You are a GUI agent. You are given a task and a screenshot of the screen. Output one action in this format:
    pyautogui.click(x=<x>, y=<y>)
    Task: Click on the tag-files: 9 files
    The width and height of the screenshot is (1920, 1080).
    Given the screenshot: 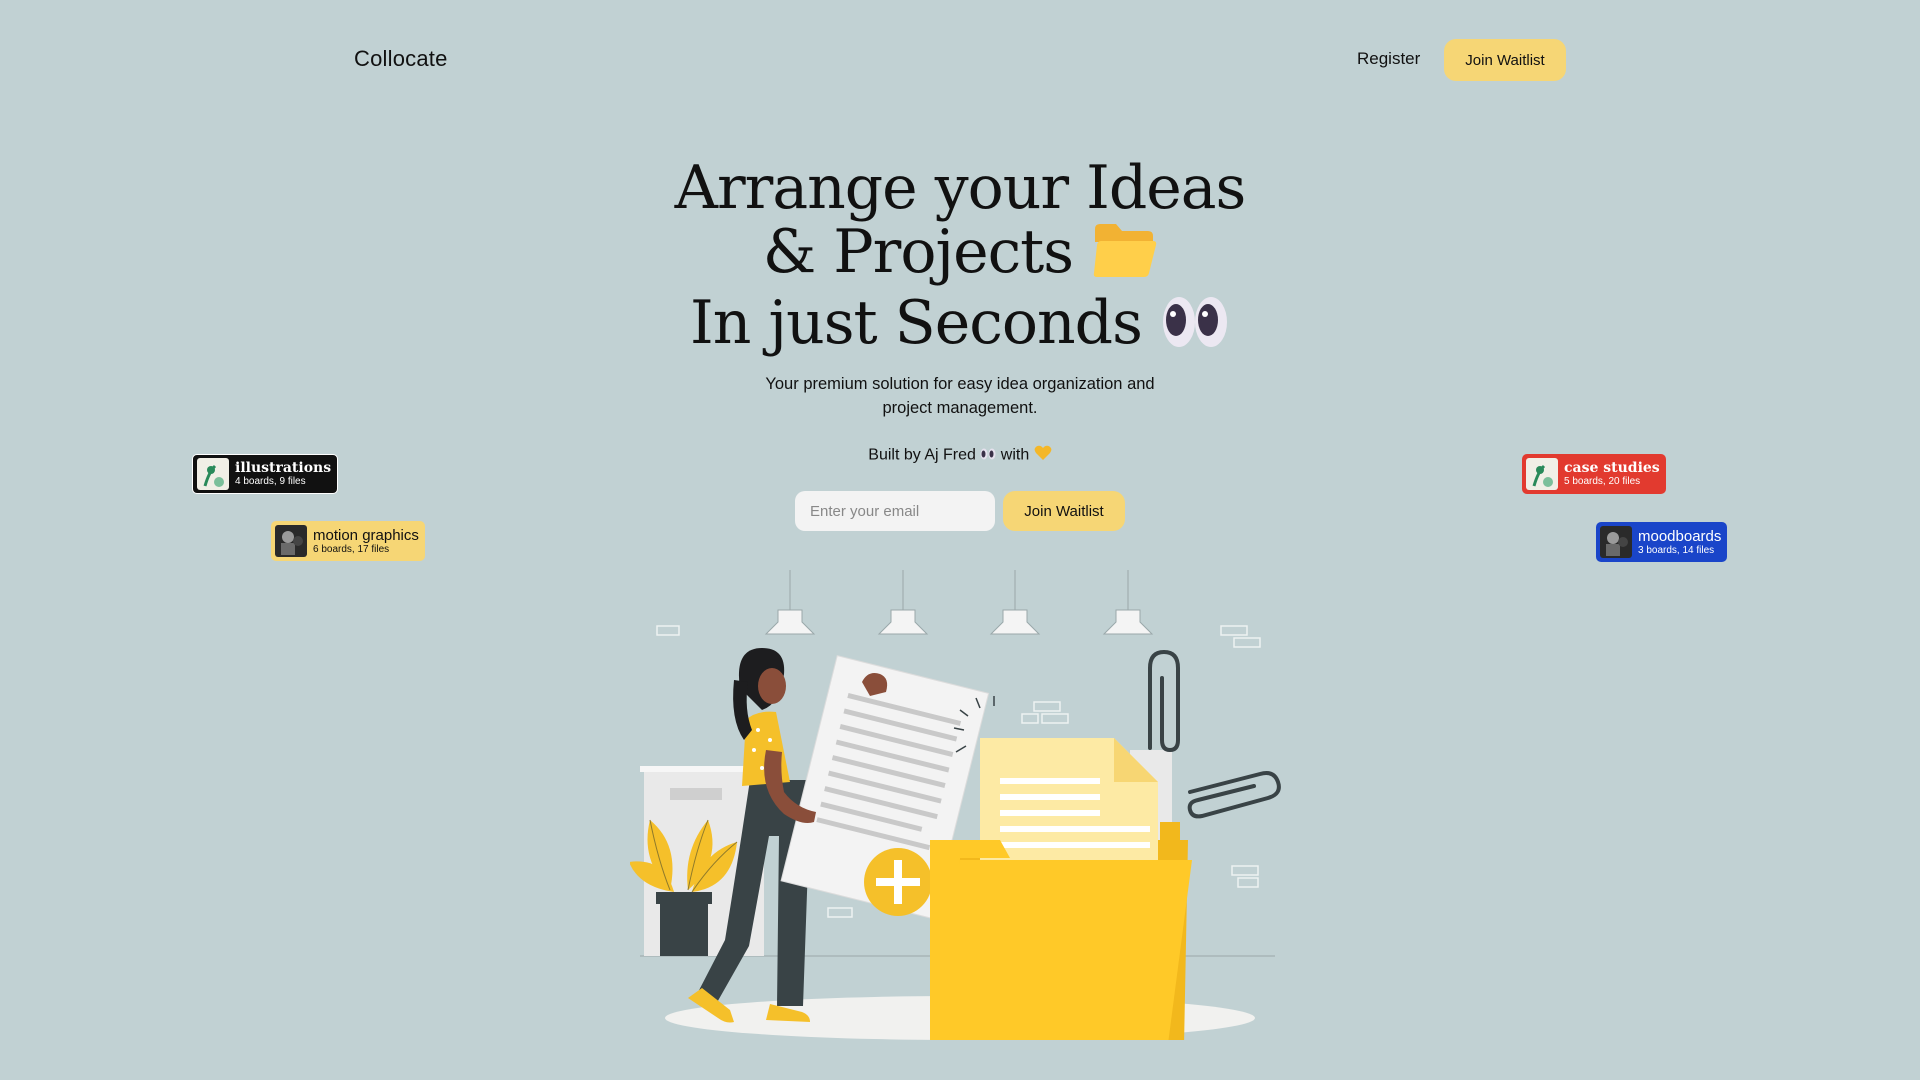 What is the action you would take?
    pyautogui.click(x=292, y=481)
    